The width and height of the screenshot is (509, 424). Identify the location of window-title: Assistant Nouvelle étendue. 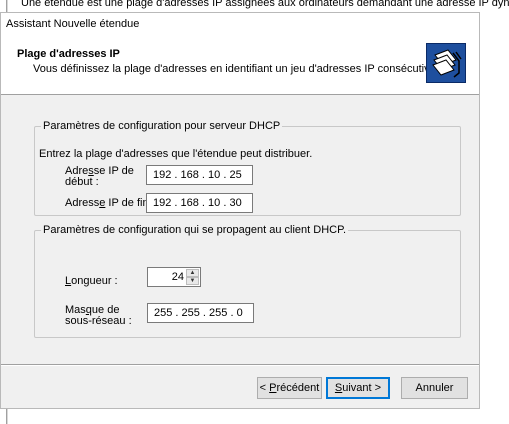
(73, 24).